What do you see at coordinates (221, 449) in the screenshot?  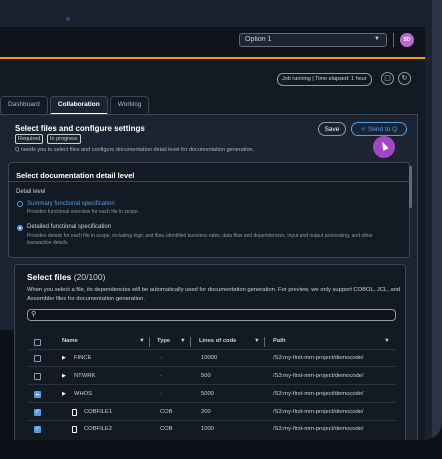 I see `bottom-bezel` at bounding box center [221, 449].